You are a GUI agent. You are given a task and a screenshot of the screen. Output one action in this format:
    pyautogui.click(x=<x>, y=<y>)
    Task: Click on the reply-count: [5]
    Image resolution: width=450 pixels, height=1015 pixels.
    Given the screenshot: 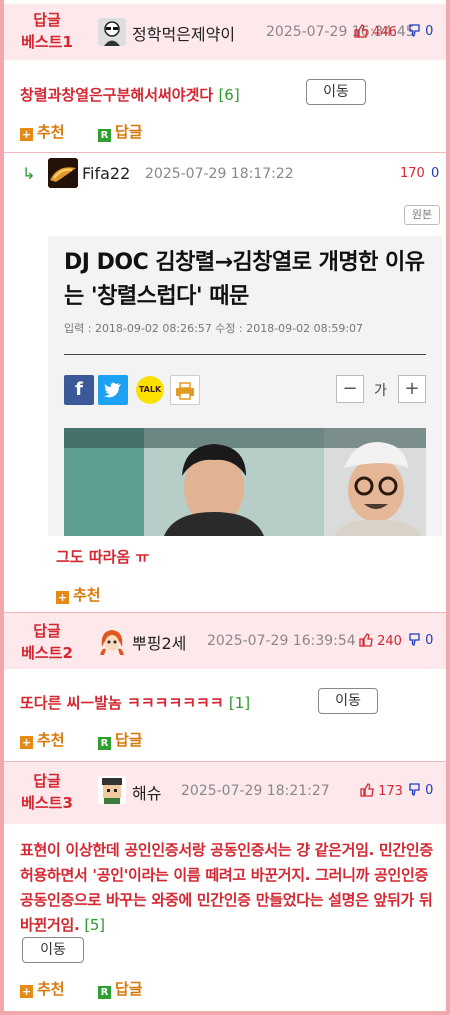 What is the action you would take?
    pyautogui.click(x=94, y=925)
    